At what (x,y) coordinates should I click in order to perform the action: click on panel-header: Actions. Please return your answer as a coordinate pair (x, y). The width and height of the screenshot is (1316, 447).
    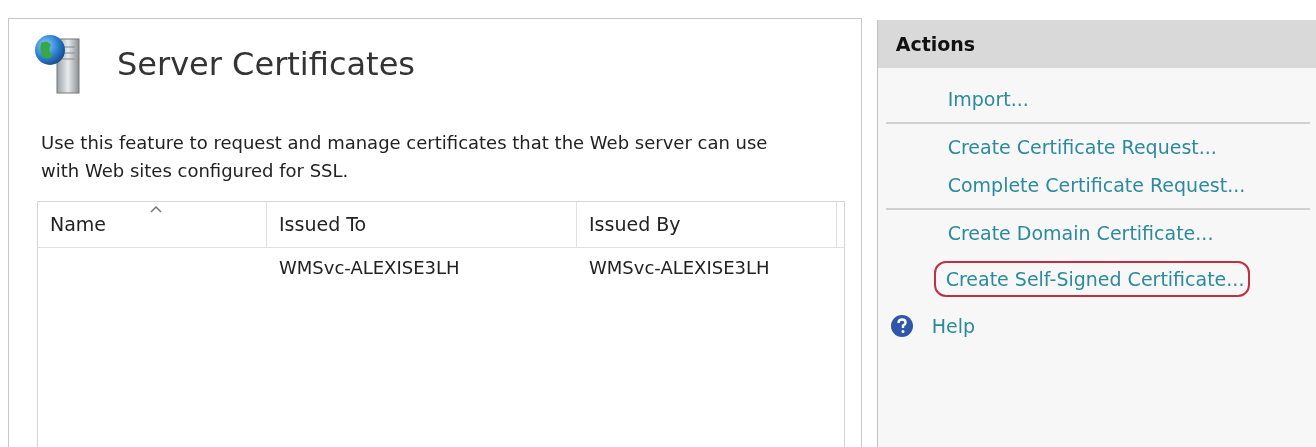
    Looking at the image, I should click on (1096, 44).